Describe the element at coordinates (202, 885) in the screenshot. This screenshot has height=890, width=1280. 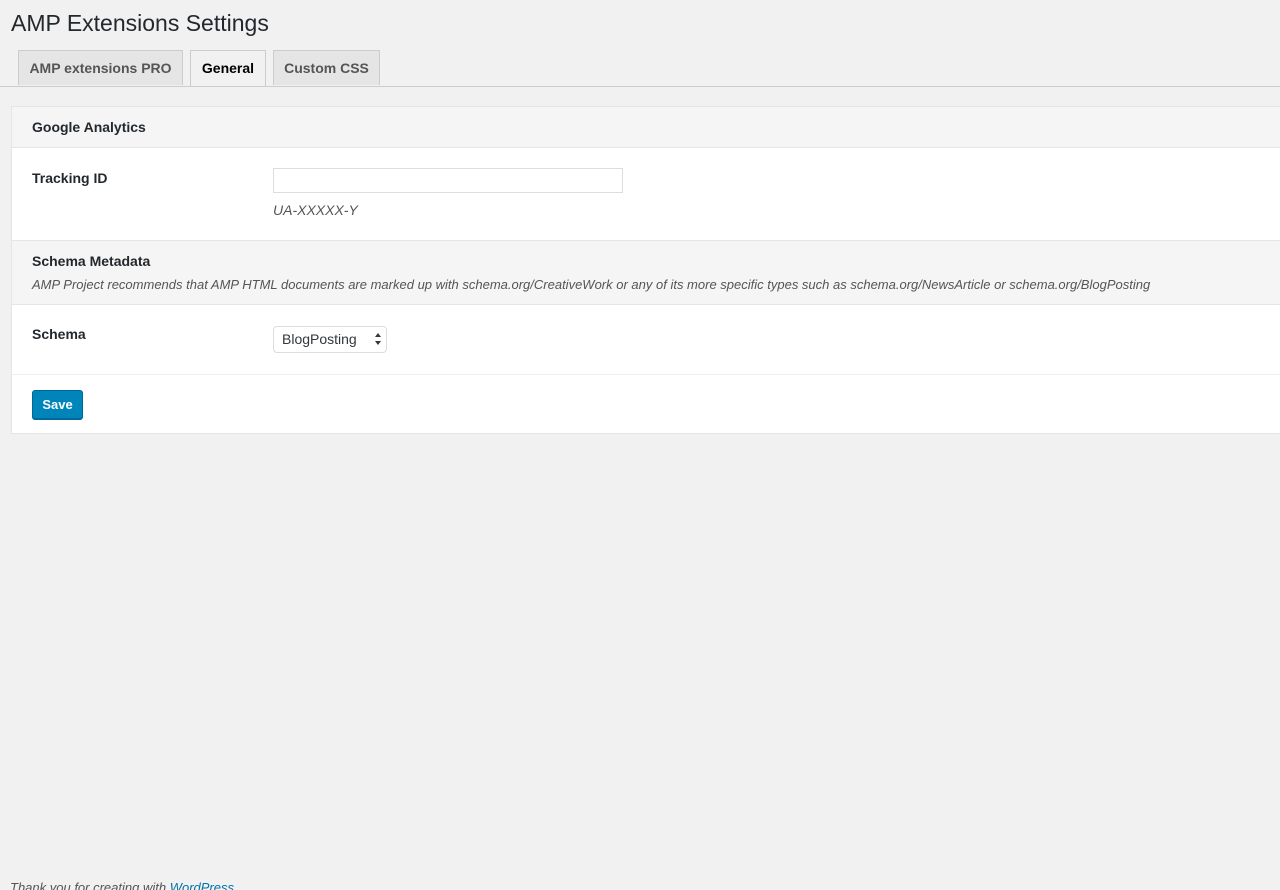
I see `footer-link: WordPress` at that location.